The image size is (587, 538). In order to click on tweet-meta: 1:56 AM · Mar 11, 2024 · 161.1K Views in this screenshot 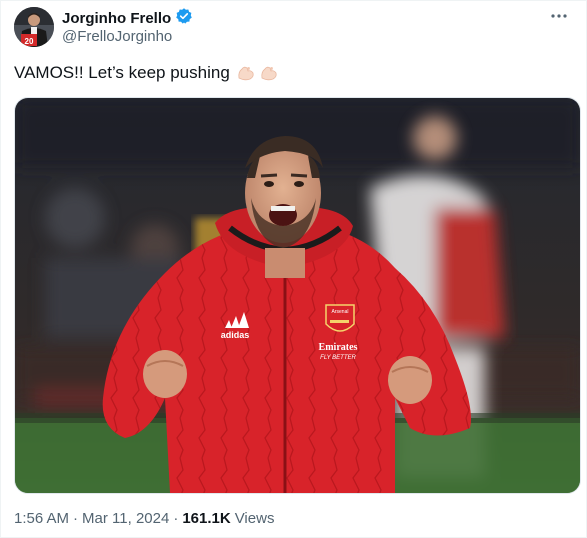, I will do `click(144, 518)`.